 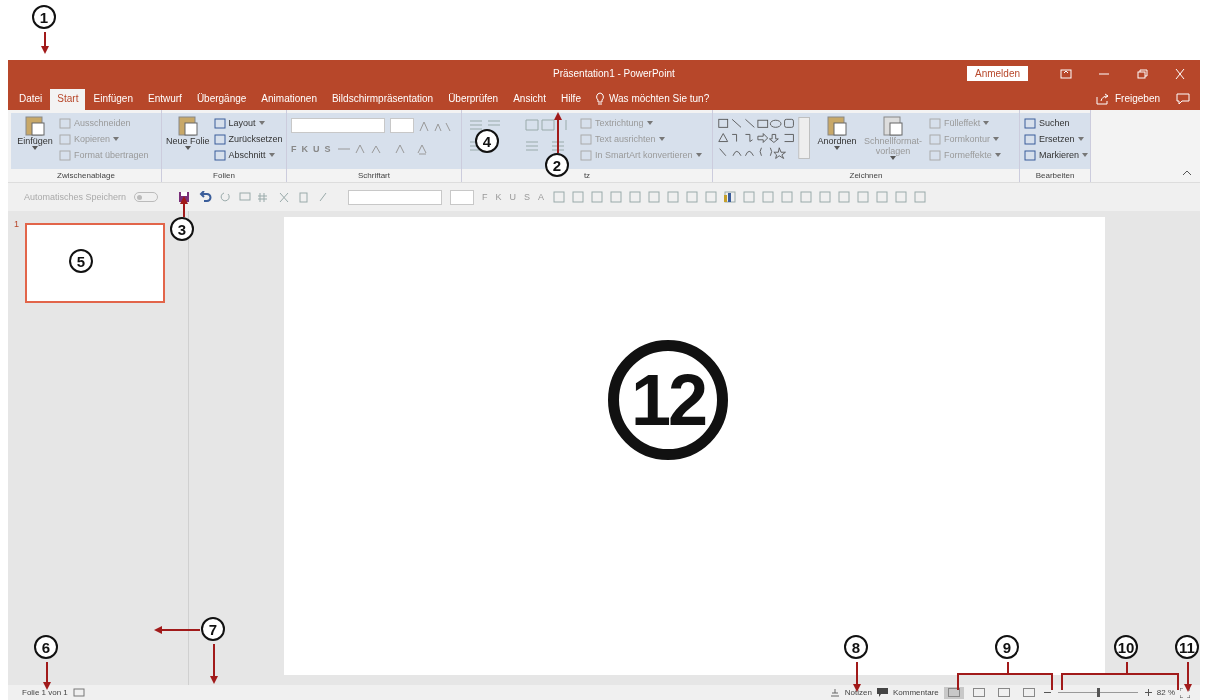 What do you see at coordinates (962, 123) in the screenshot?
I see `button-label: Fülleffekt` at bounding box center [962, 123].